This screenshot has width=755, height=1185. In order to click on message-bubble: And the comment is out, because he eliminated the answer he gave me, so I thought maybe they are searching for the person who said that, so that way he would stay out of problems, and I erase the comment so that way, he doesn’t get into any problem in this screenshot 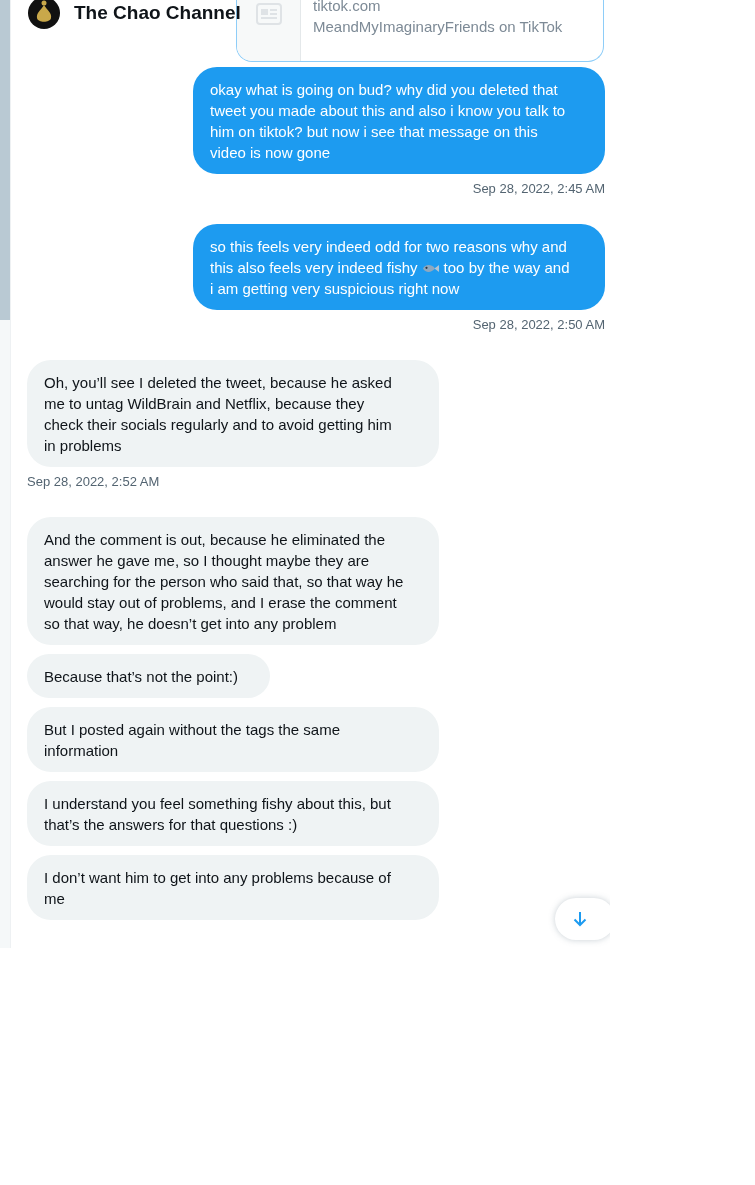, I will do `click(233, 581)`.